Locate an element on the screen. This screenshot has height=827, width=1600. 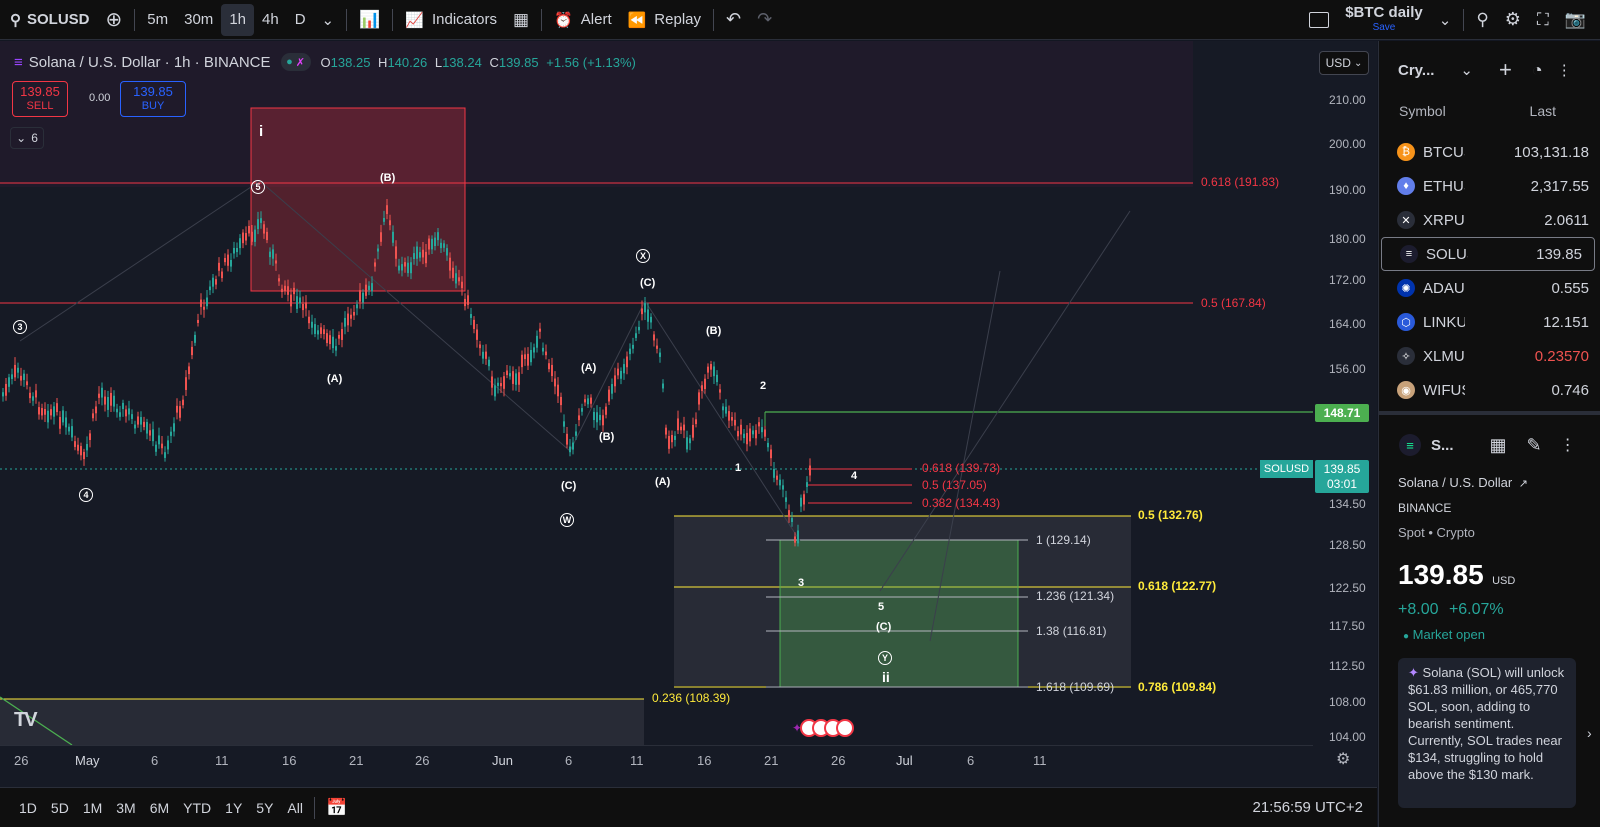
quick-search-button: ⚲ is located at coordinates (1482, 20).